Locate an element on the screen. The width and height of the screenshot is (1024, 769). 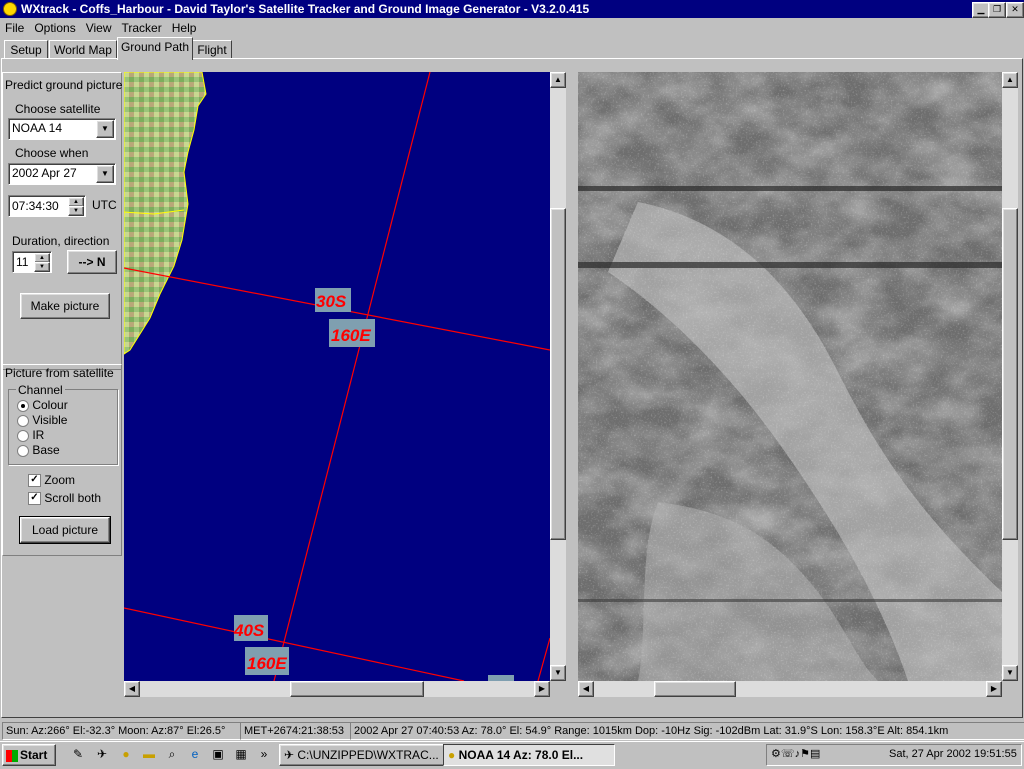
make-picture-button: Make picture is located at coordinates (65, 306).